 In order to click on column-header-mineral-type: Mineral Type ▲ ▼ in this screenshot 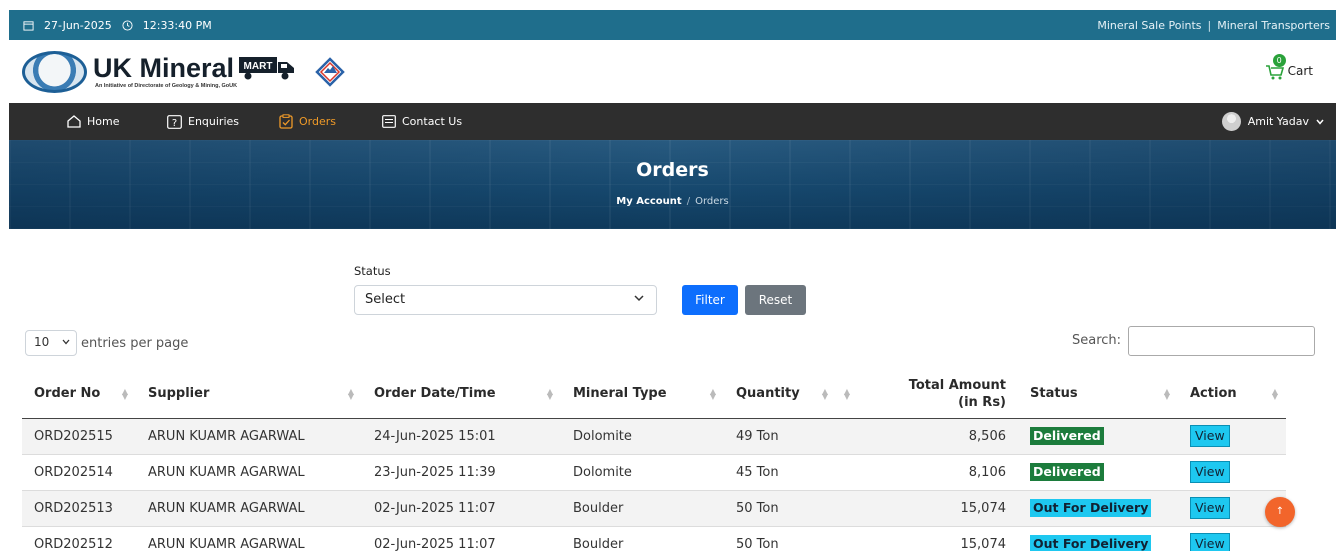, I will do `click(642, 394)`.